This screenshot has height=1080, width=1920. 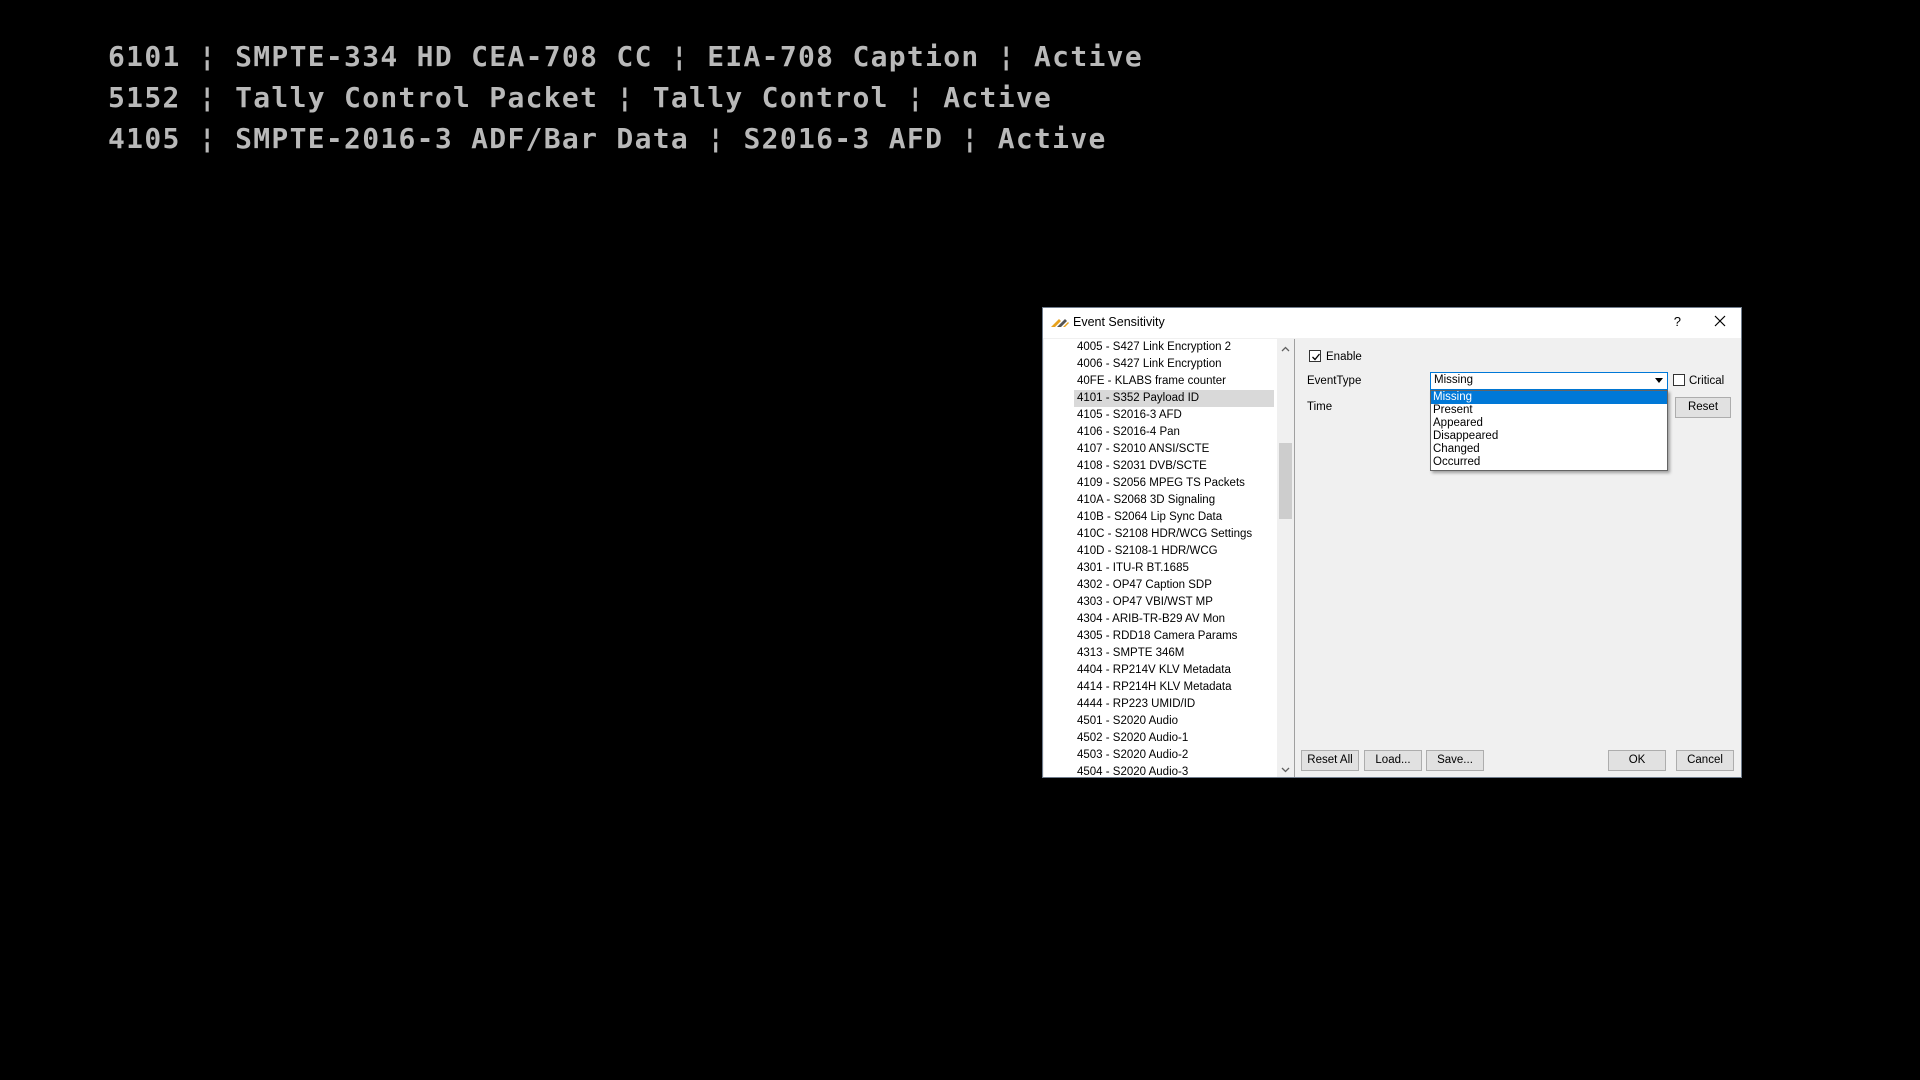 What do you see at coordinates (1174, 602) in the screenshot?
I see `list-item: 4303 - OP47 VBI/WST MP` at bounding box center [1174, 602].